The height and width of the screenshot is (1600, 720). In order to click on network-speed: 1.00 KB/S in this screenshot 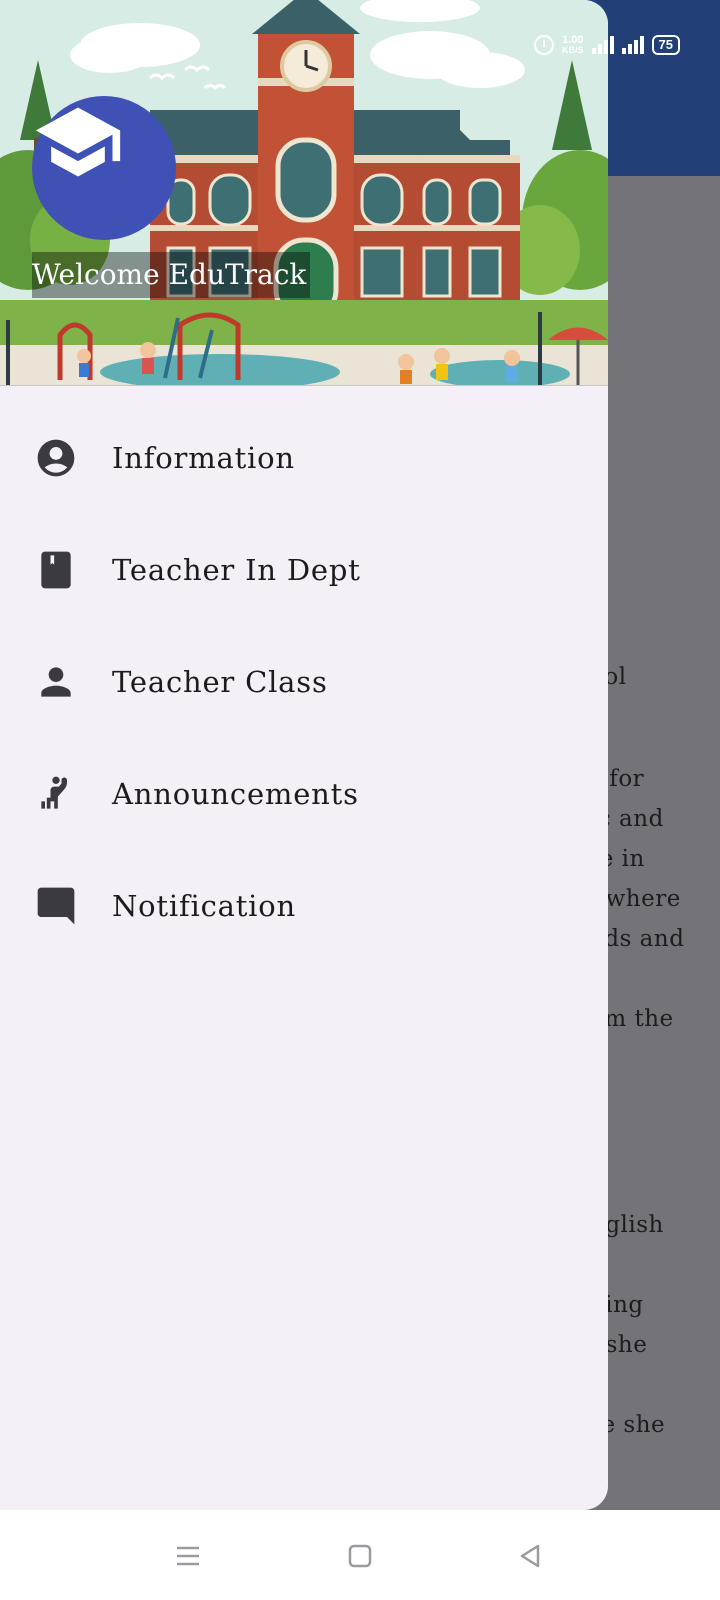, I will do `click(573, 45)`.